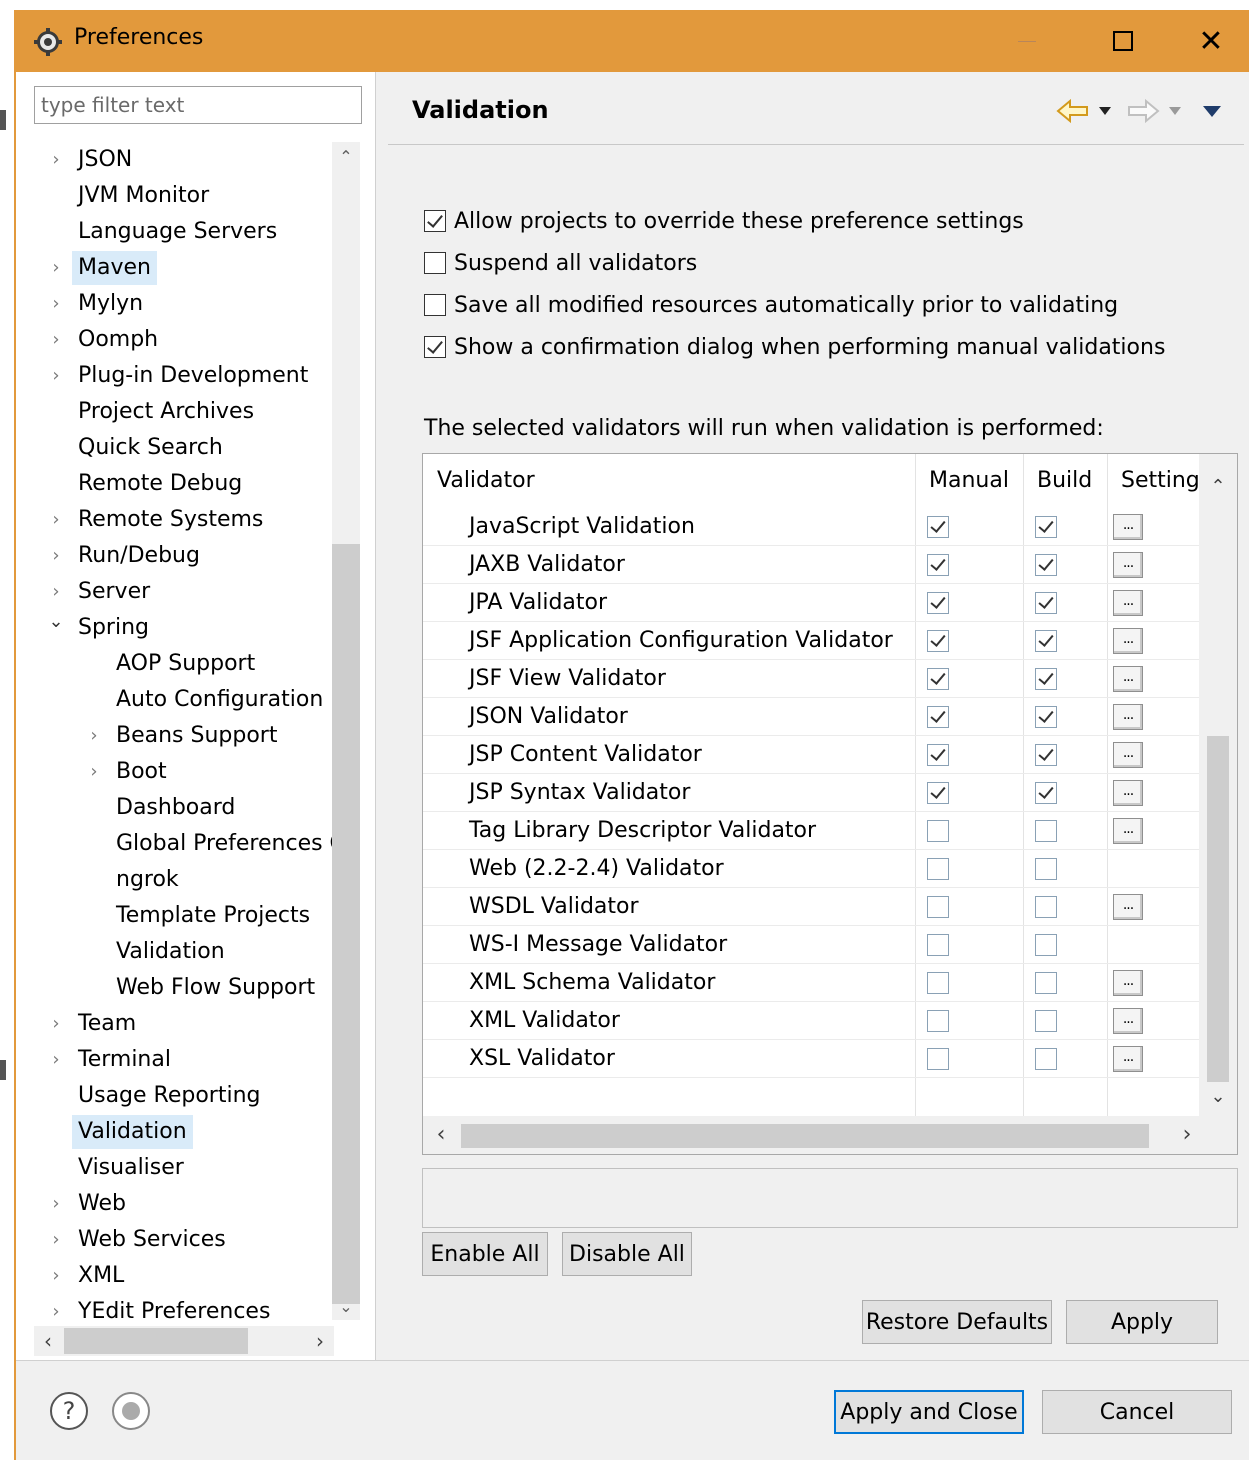 Image resolution: width=1249 pixels, height=1460 pixels. What do you see at coordinates (174, 520) in the screenshot?
I see `tree-item: › Remote Systems` at bounding box center [174, 520].